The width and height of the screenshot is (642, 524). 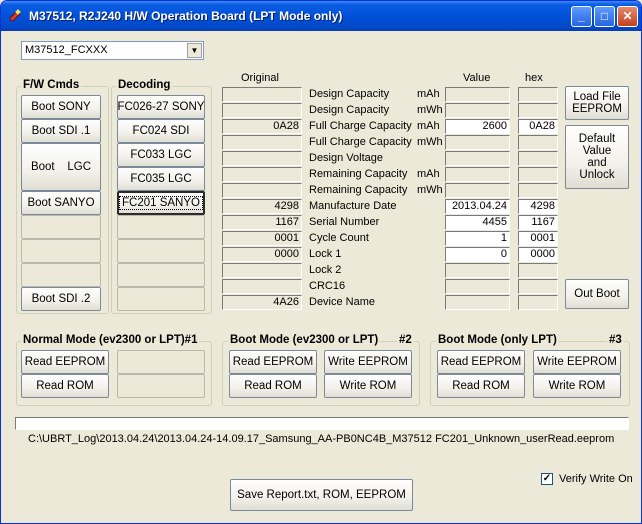 What do you see at coordinates (577, 386) in the screenshot?
I see `boot3-write-rom-button: Write ROM` at bounding box center [577, 386].